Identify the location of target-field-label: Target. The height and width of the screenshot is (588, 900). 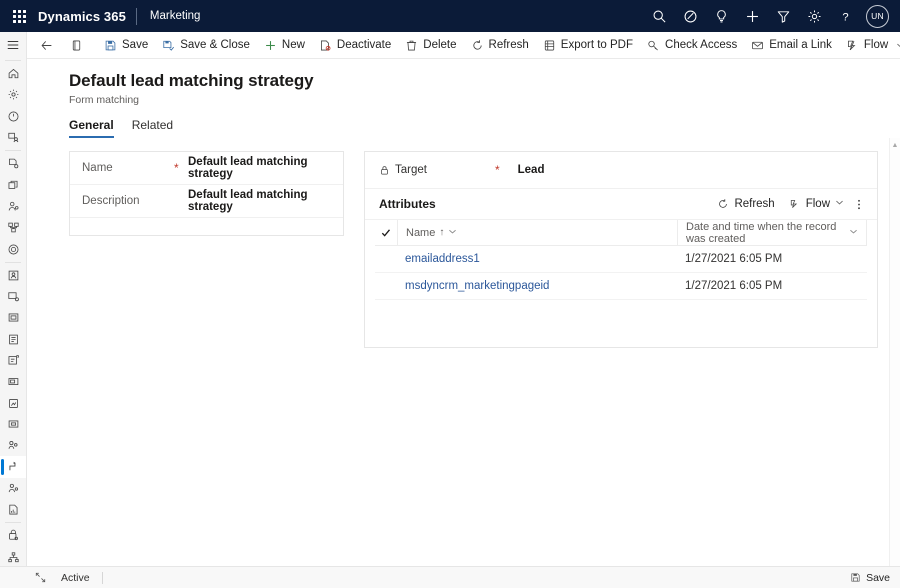
(411, 170).